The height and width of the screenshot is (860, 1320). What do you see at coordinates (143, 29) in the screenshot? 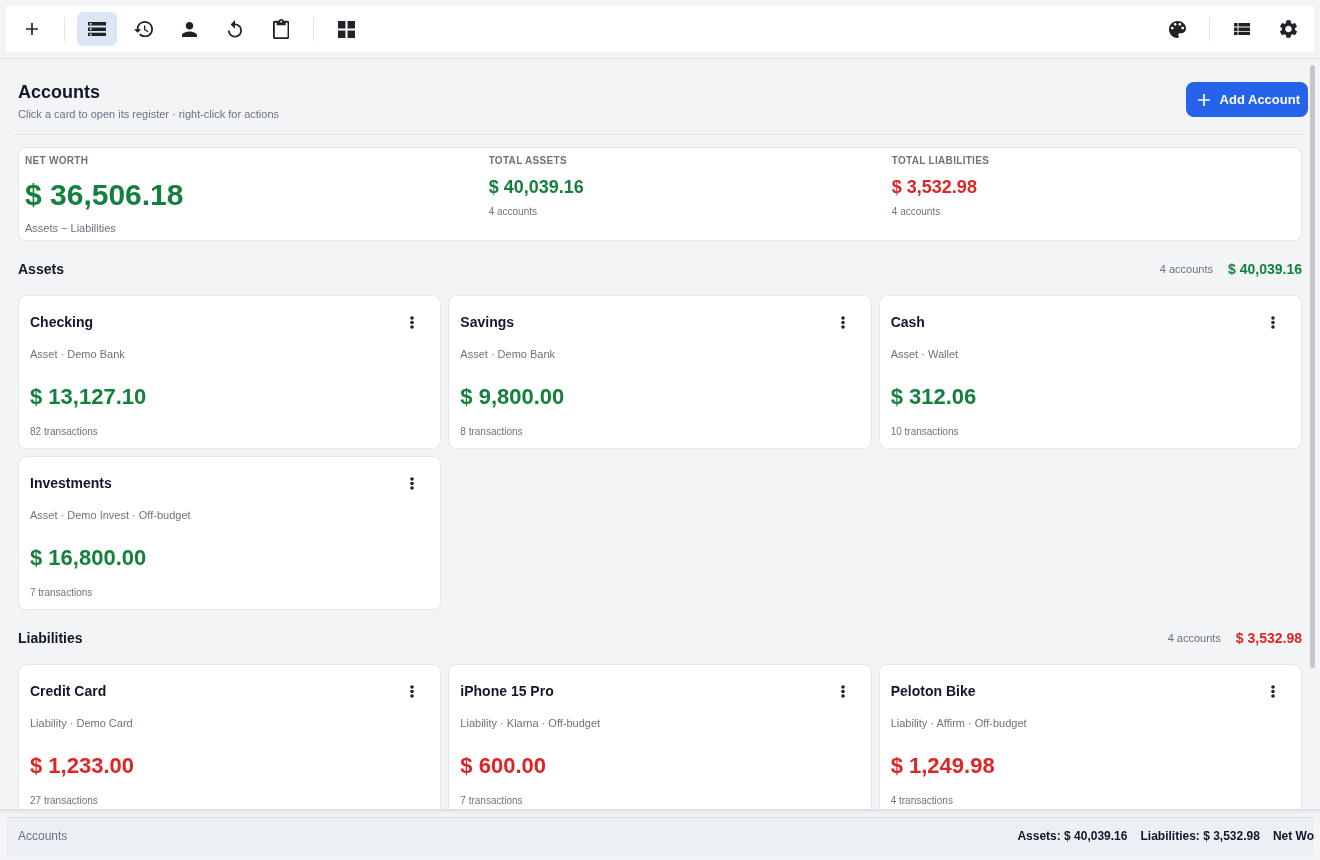
I see `history-icon` at bounding box center [143, 29].